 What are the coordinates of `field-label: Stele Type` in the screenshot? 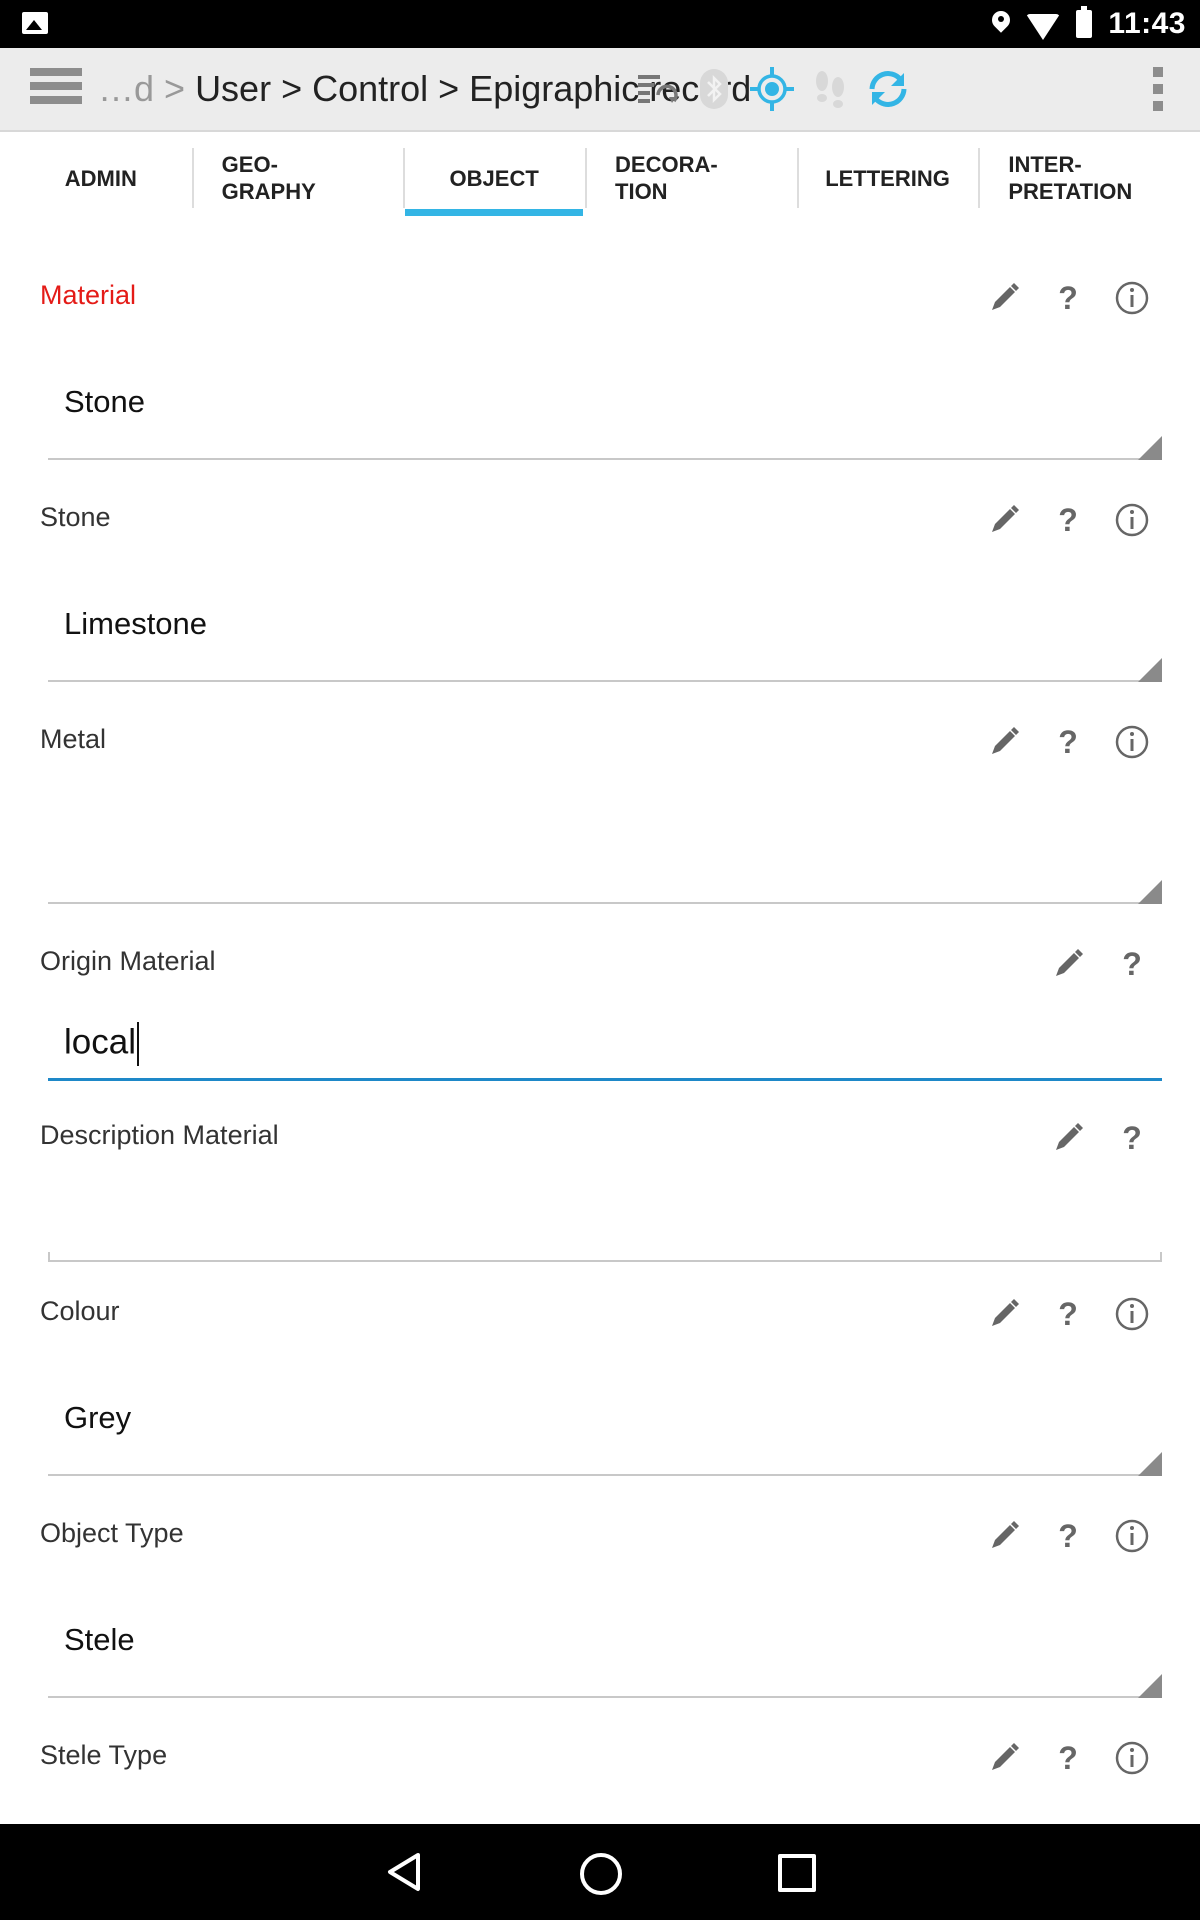 It's located at (104, 1755).